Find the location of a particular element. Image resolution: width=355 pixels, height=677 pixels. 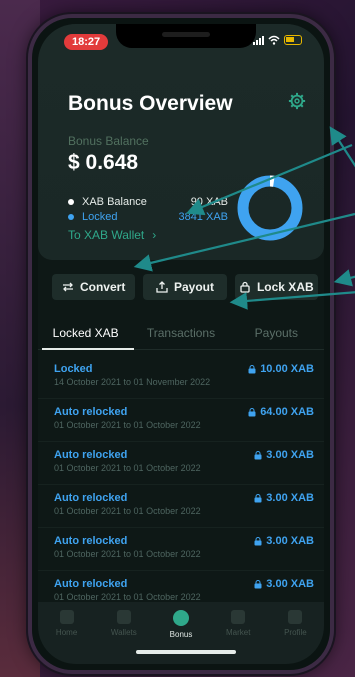

lock-xab-button: Lock XAB is located at coordinates (276, 287).